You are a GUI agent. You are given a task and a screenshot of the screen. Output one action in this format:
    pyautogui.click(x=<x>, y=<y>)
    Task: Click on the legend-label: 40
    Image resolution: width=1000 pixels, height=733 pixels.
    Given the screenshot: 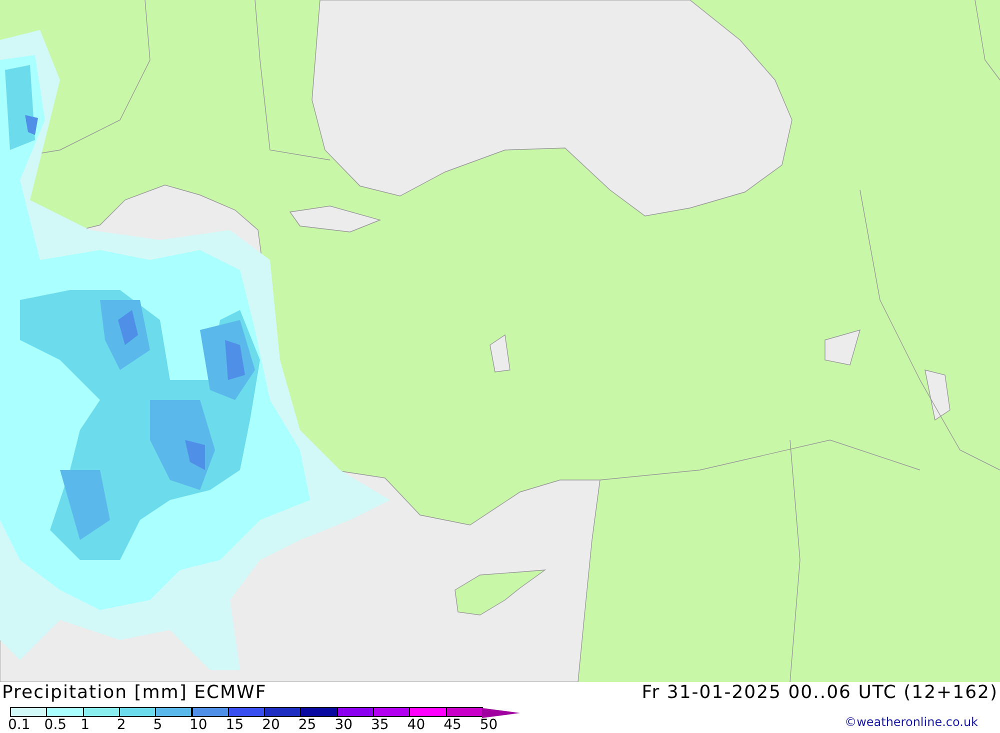 What is the action you would take?
    pyautogui.click(x=416, y=725)
    